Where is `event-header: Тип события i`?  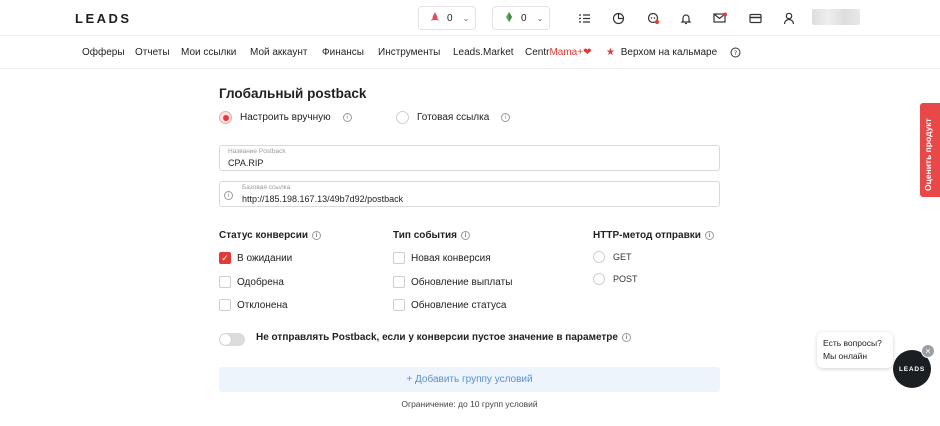 event-header: Тип события i is located at coordinates (431, 235).